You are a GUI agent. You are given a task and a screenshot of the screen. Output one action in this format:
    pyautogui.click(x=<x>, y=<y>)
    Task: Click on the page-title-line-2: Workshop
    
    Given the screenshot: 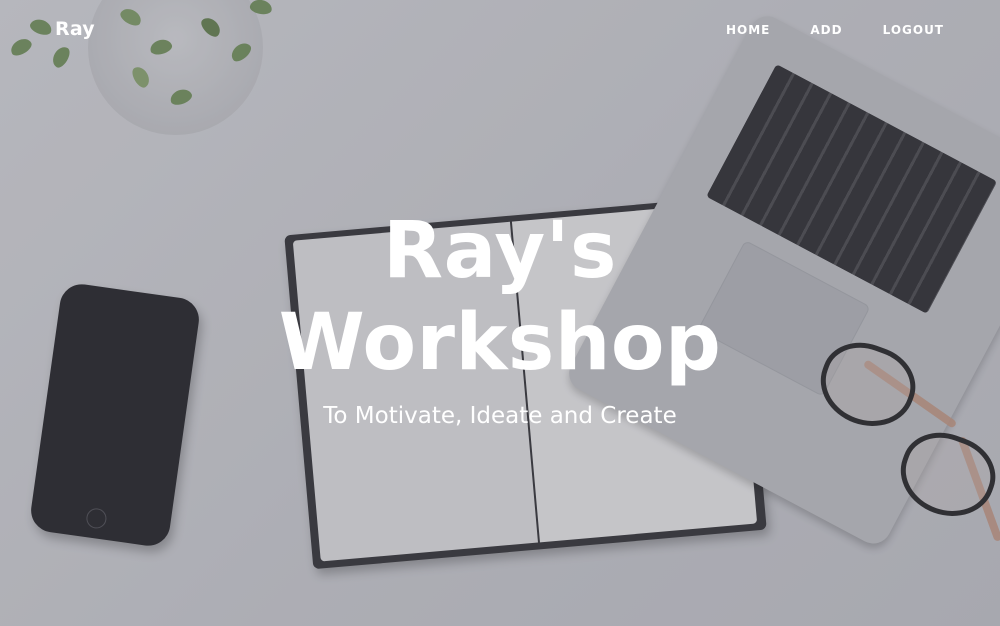 What is the action you would take?
    pyautogui.click(x=500, y=343)
    